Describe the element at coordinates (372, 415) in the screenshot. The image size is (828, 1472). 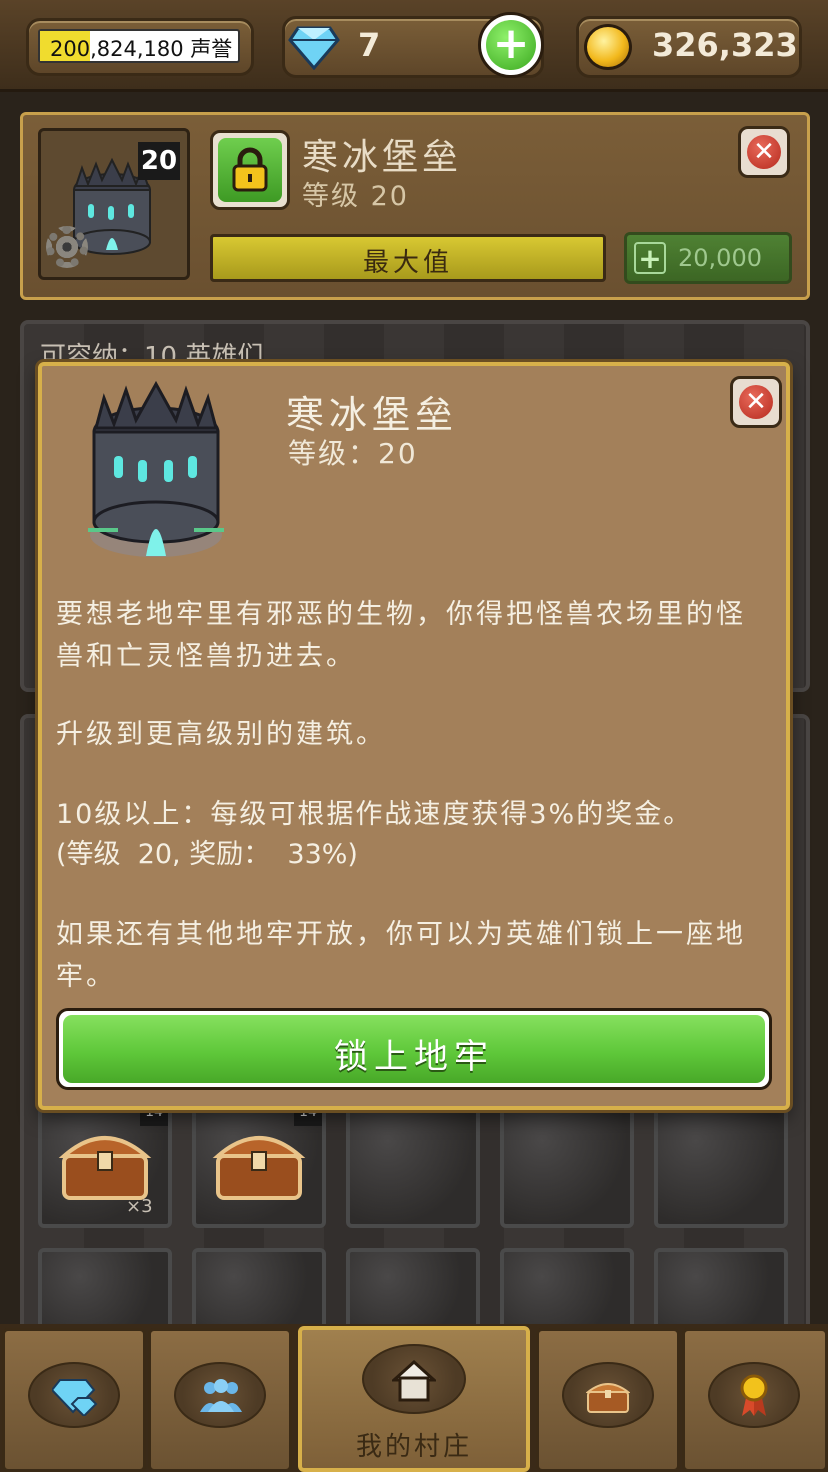
I see `modal-title: 寒冰堡垒` at that location.